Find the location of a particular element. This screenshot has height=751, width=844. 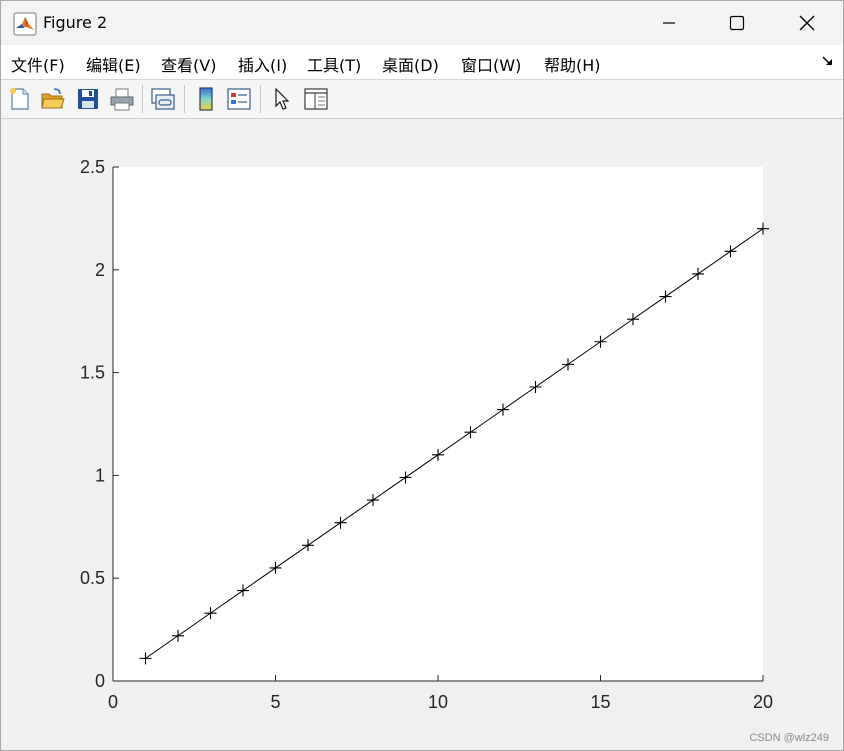

menu-insert: 插入(I) is located at coordinates (262, 64).